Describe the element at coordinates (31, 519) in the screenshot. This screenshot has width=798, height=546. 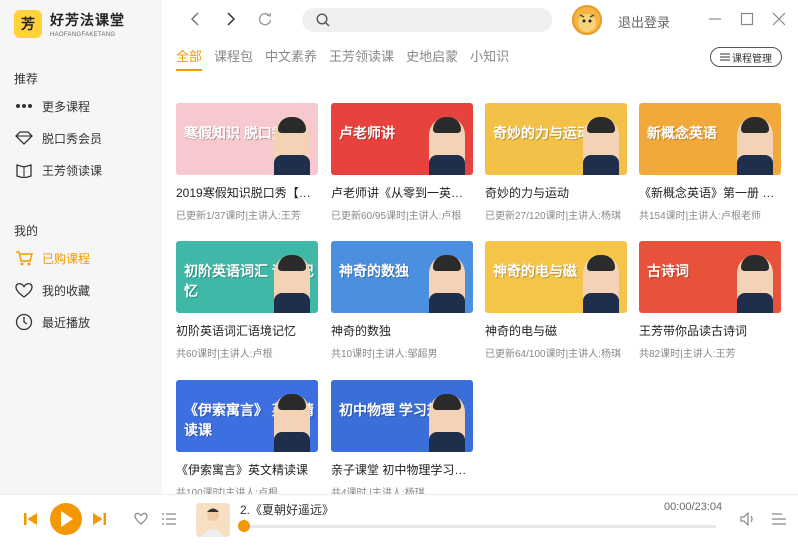
I see `previous-button` at that location.